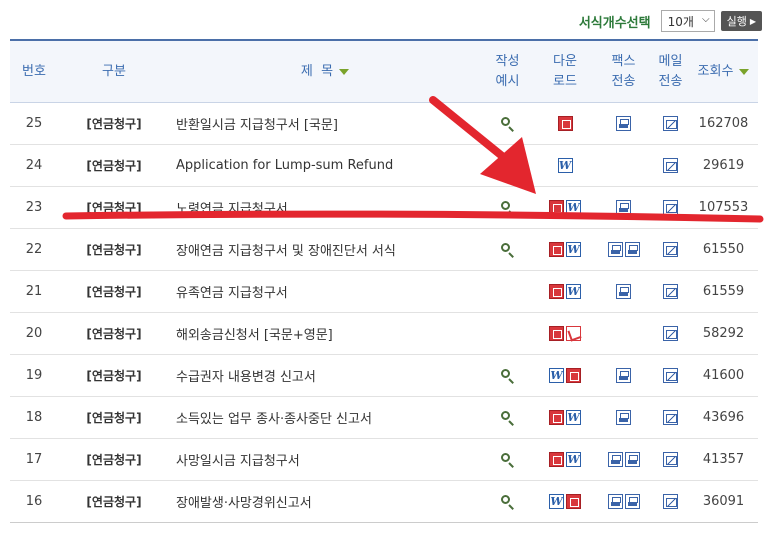 The image size is (784, 544). I want to click on row-title-text: 장애연금 지급청구서 및 장애진단서 서식, so click(286, 249).